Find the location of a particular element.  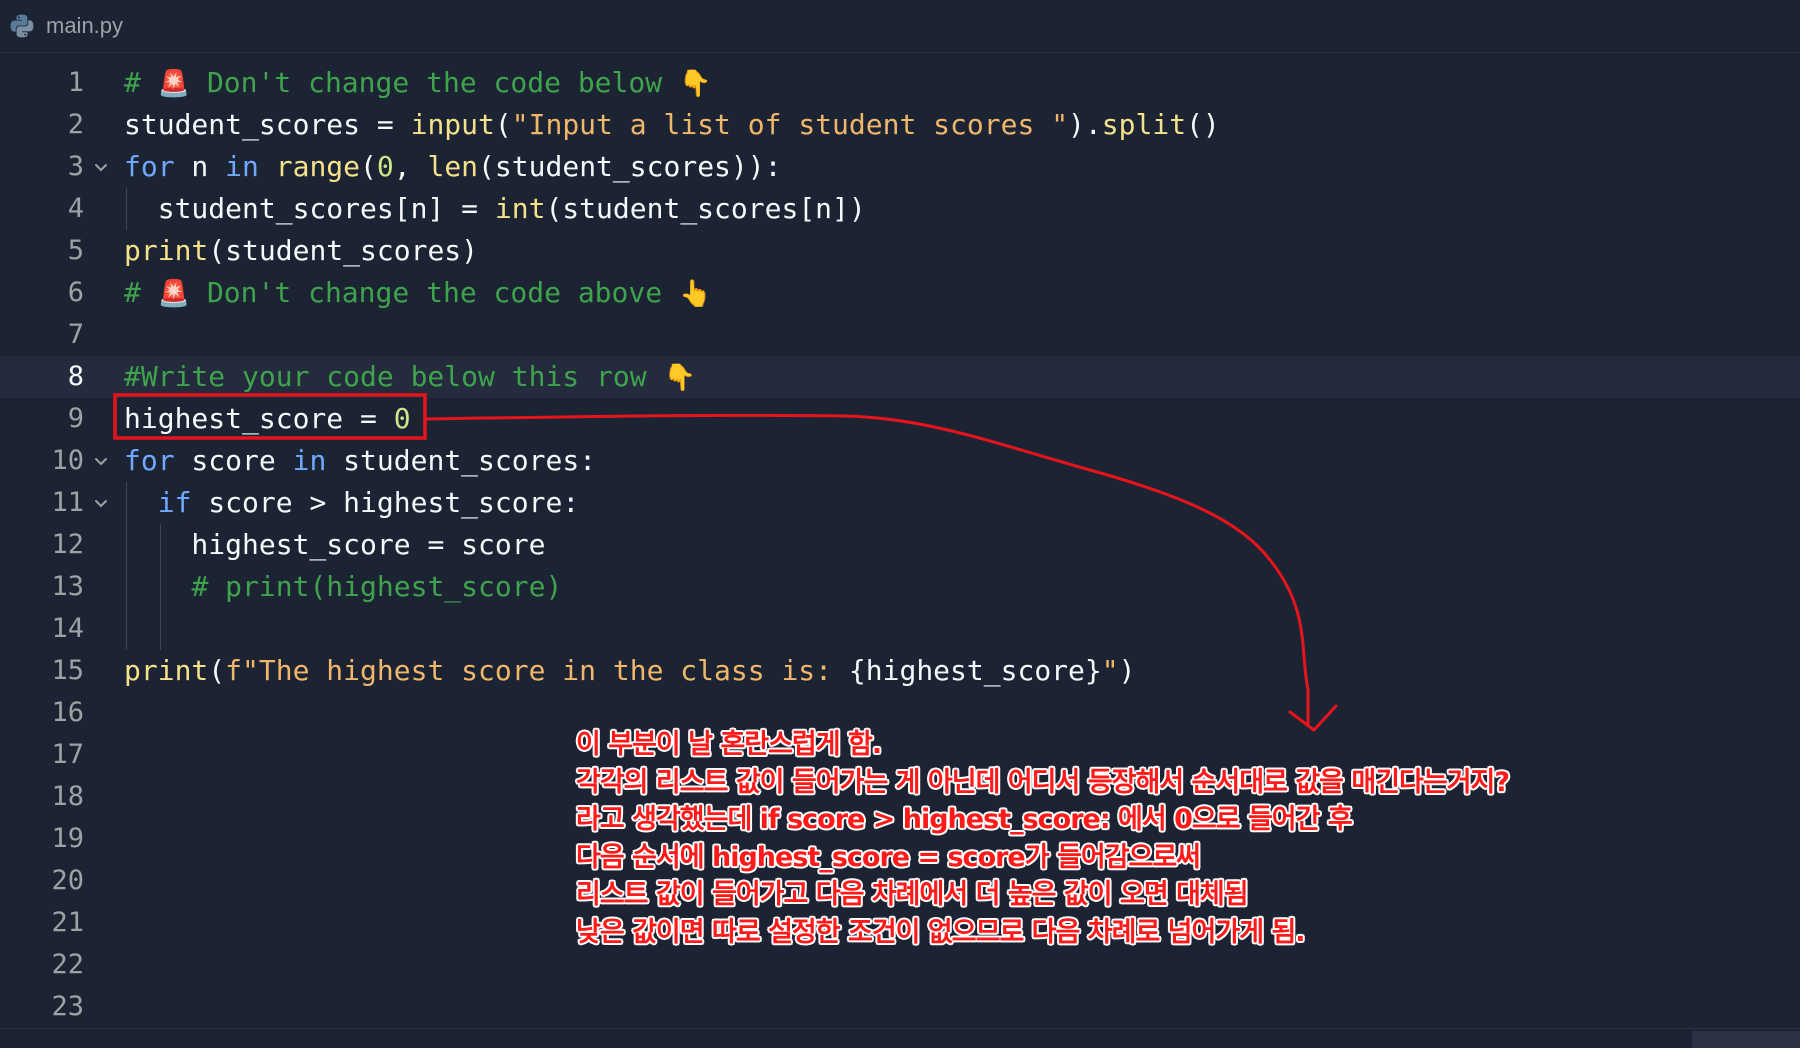

code-text: highest_score = score is located at coordinates (334, 545).